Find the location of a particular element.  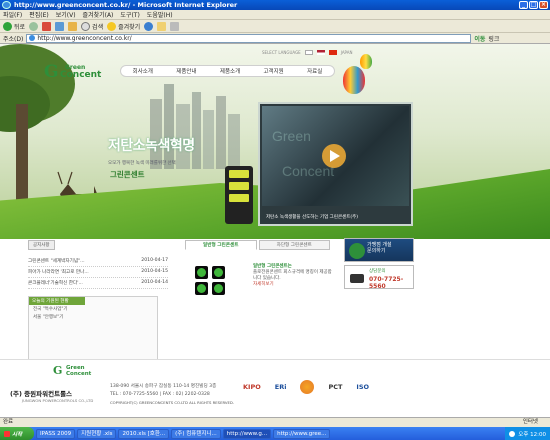

video-screen: Green Concent is located at coordinates (335, 156).